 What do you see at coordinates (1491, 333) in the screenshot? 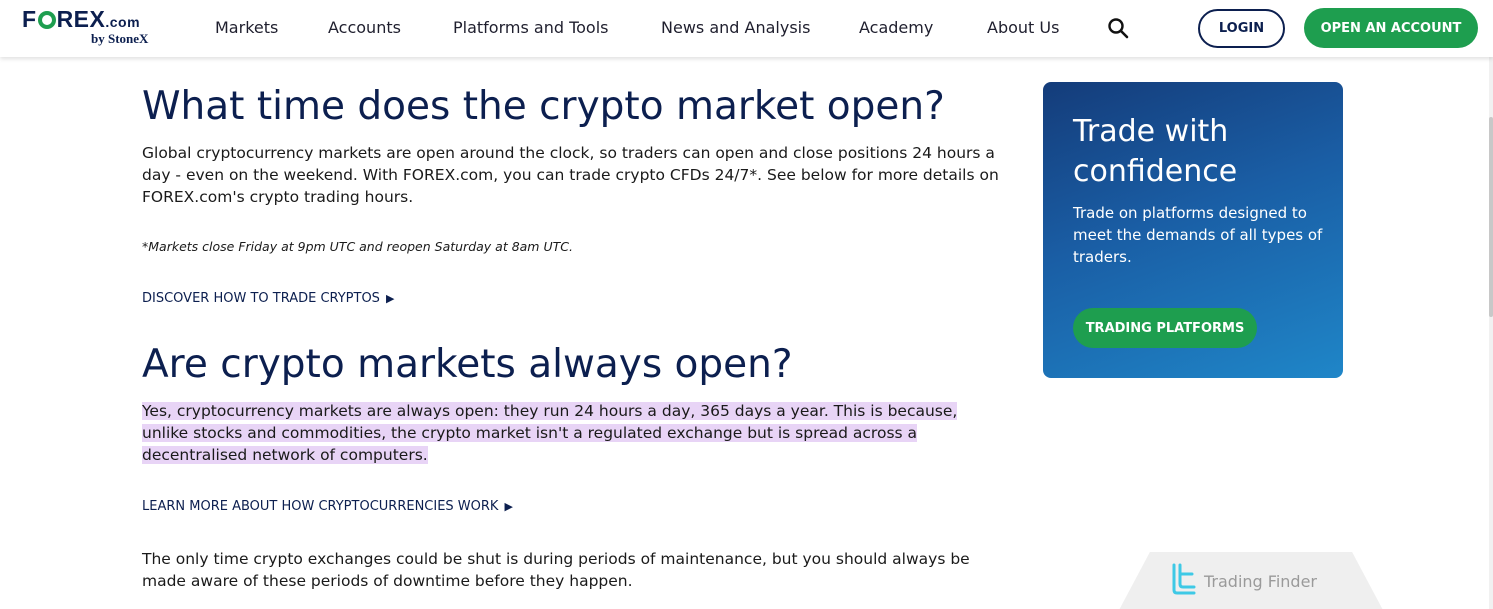
I see `page-scrollbar` at bounding box center [1491, 333].